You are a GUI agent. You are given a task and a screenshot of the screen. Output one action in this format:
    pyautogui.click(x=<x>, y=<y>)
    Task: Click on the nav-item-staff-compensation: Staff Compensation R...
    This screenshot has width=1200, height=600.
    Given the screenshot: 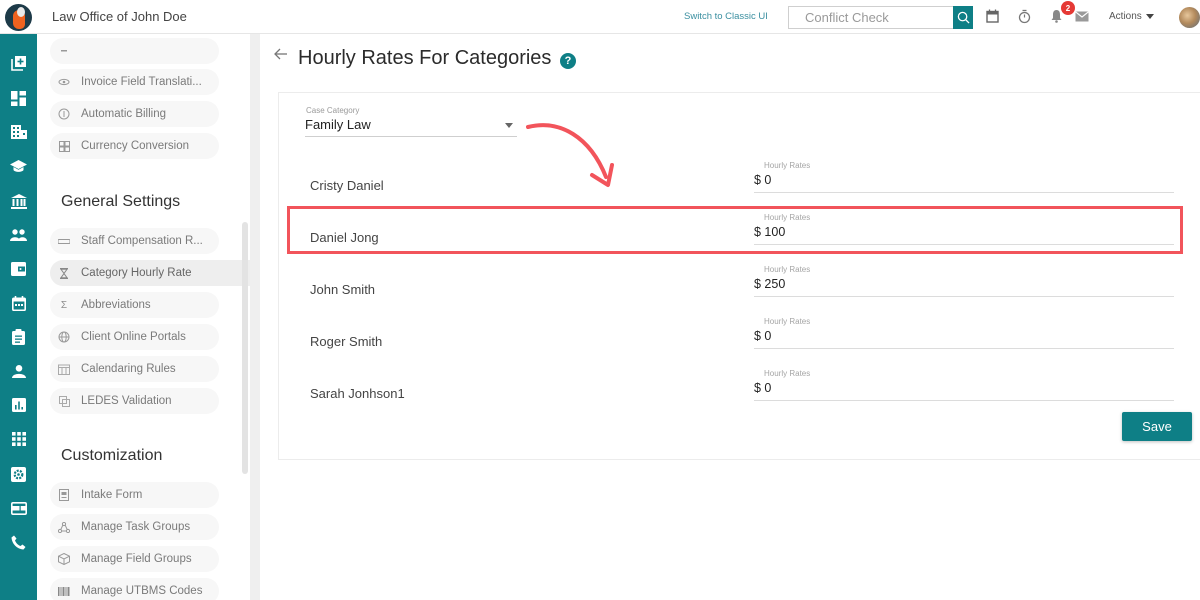 What is the action you would take?
    pyautogui.click(x=134, y=241)
    